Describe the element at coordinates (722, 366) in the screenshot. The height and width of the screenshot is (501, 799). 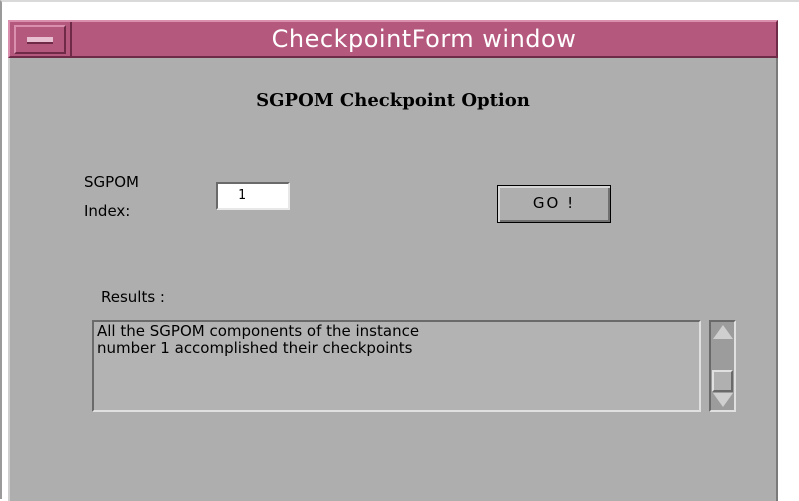
I see `results-scrollbar` at that location.